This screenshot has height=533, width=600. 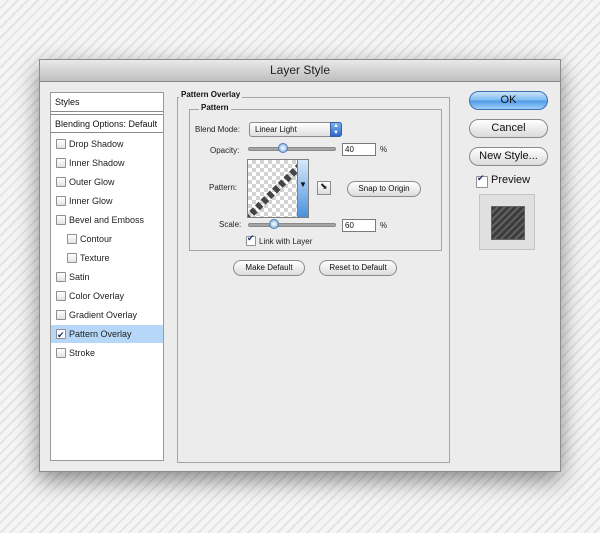 I want to click on dialog-title: Layer Style, so click(x=300, y=71).